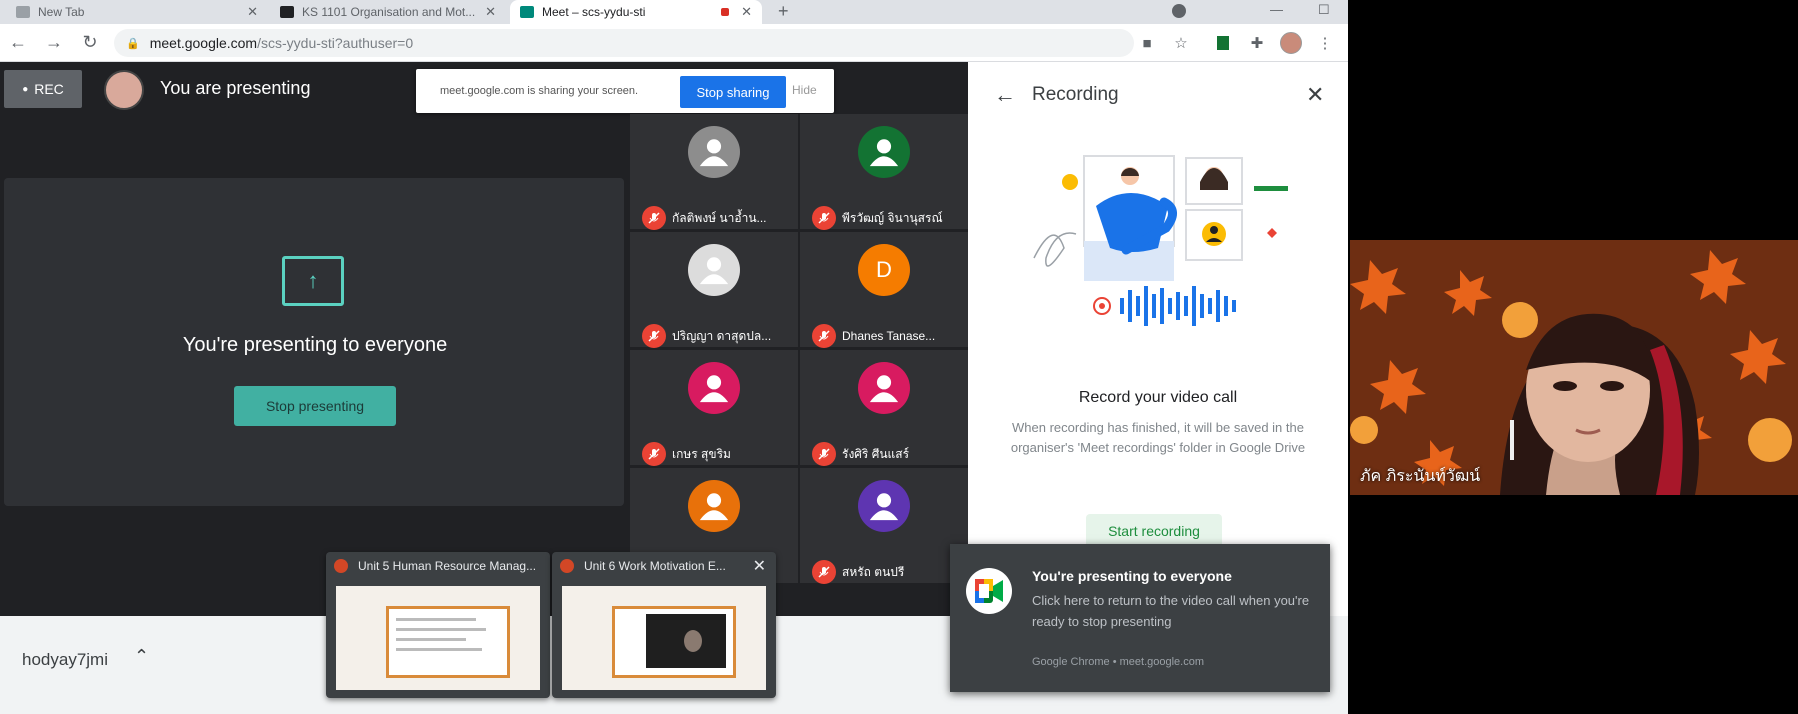 Image resolution: width=1798 pixels, height=714 pixels. What do you see at coordinates (783, 11) in the screenshot?
I see `new-tab-plus-icon: +` at bounding box center [783, 11].